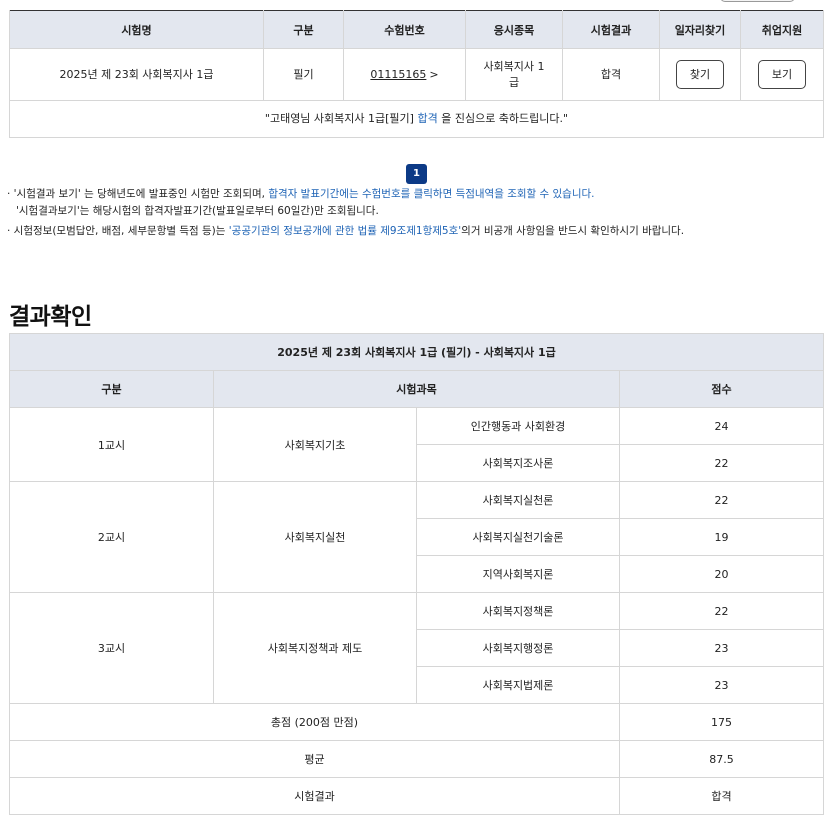  I want to click on col-header-job-search: 일자리찾기, so click(700, 29).